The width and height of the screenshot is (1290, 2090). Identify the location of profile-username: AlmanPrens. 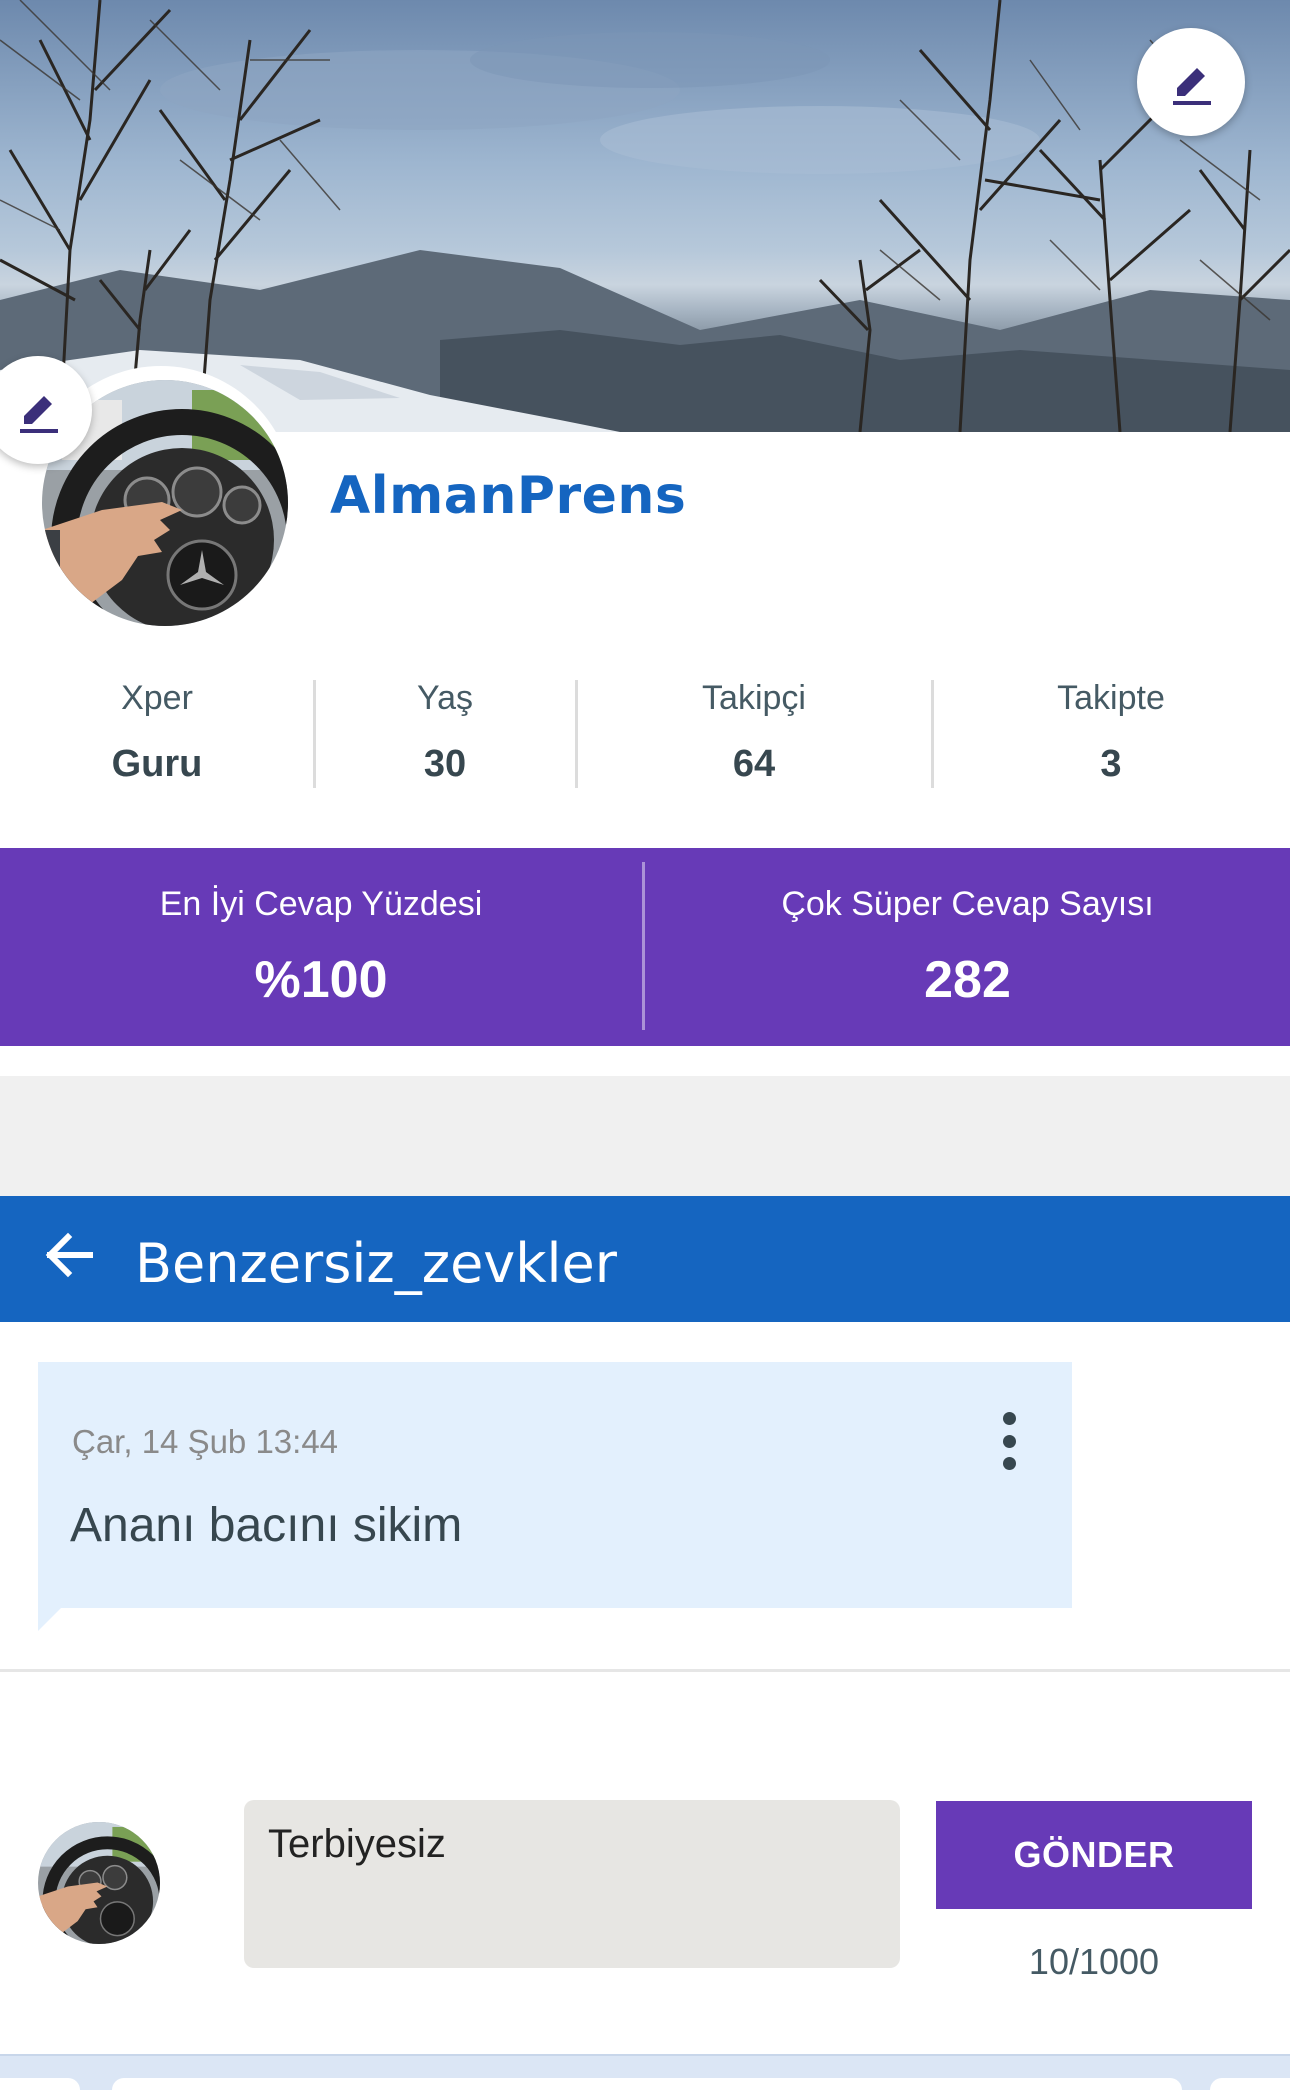
(508, 496).